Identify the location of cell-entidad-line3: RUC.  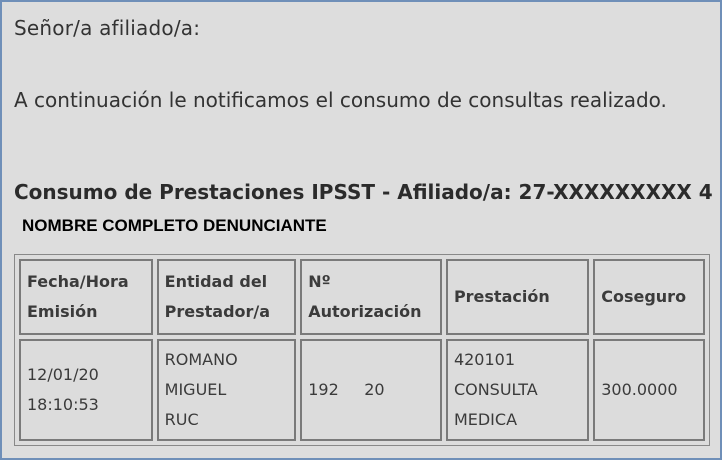
(181, 419).